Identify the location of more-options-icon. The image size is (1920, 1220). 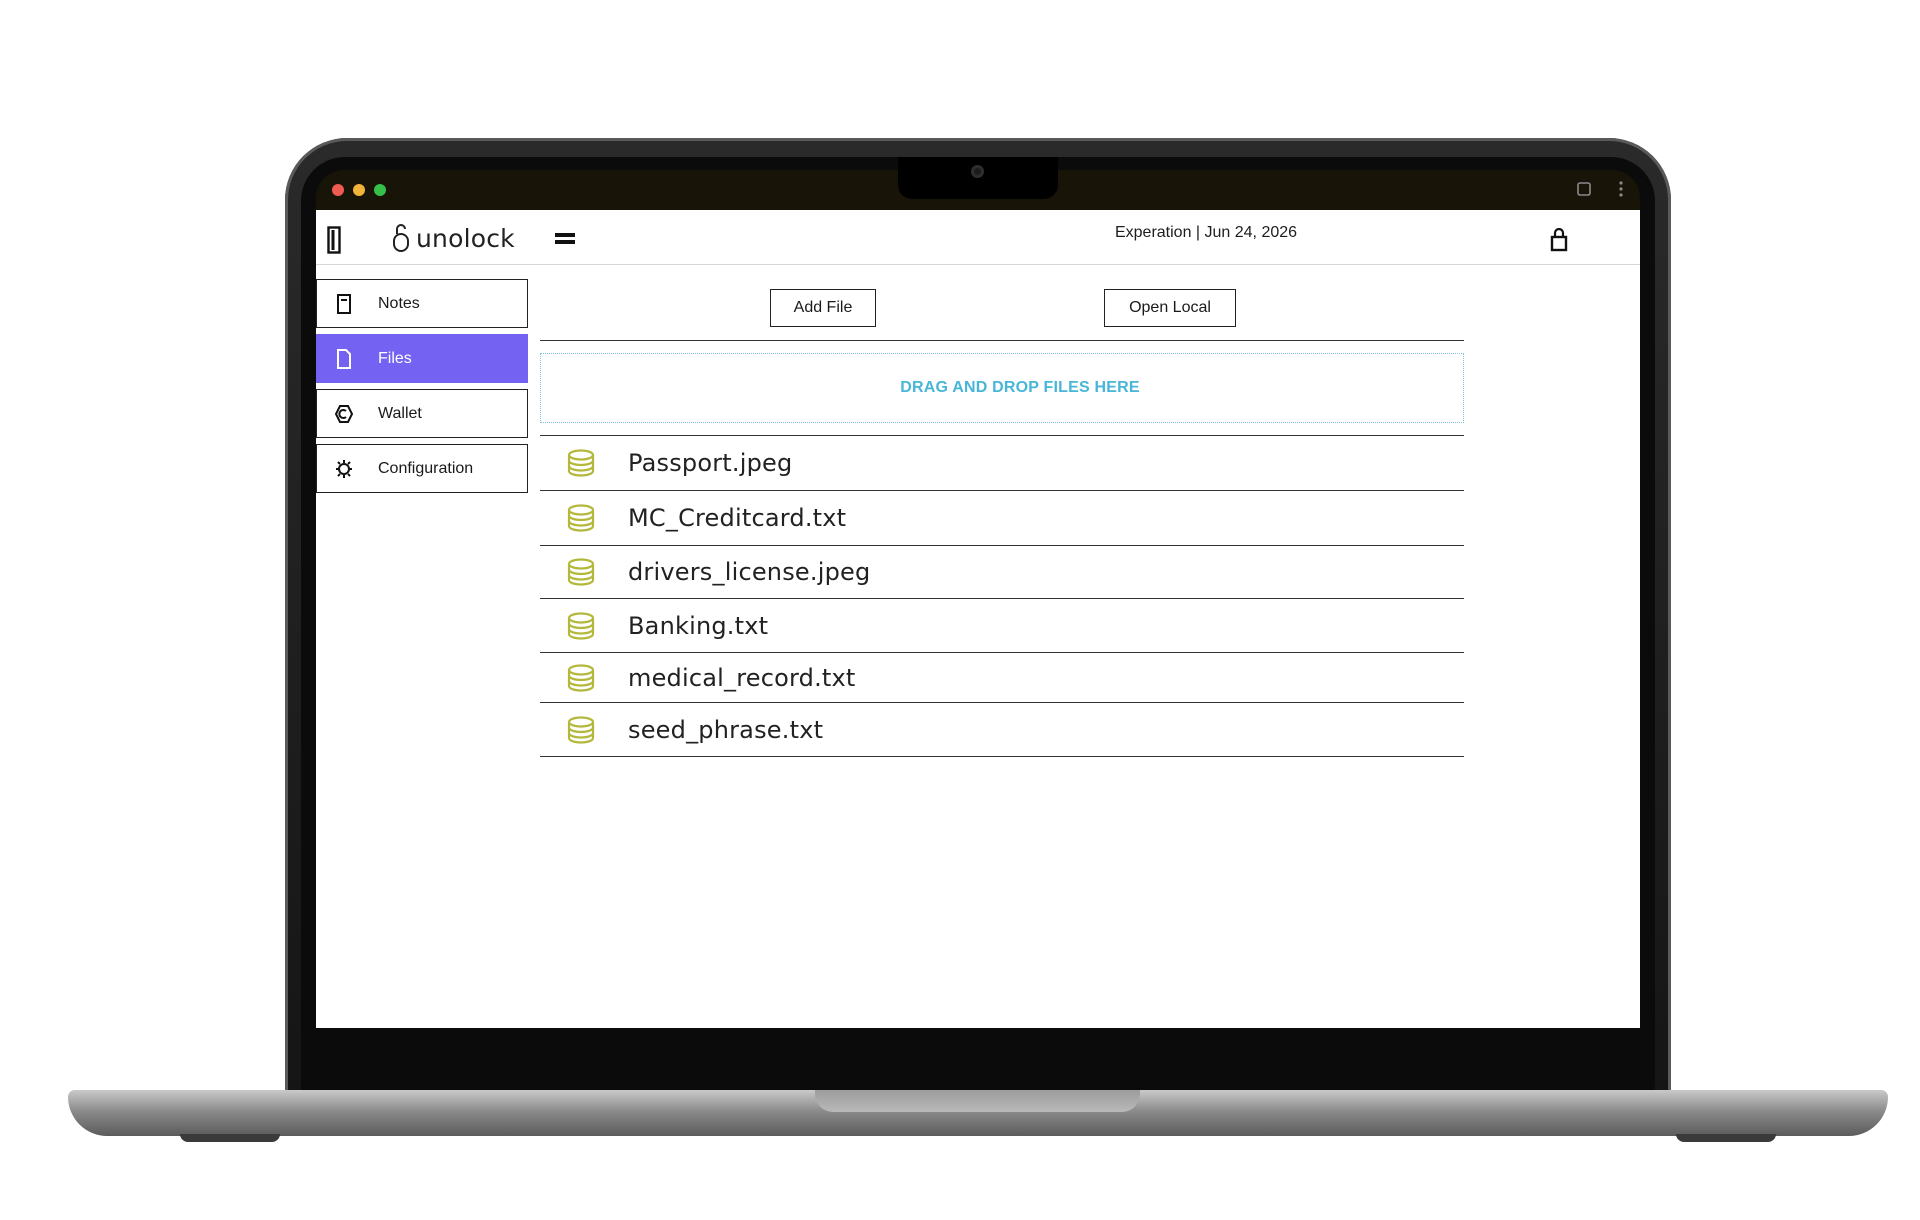
(1621, 191).